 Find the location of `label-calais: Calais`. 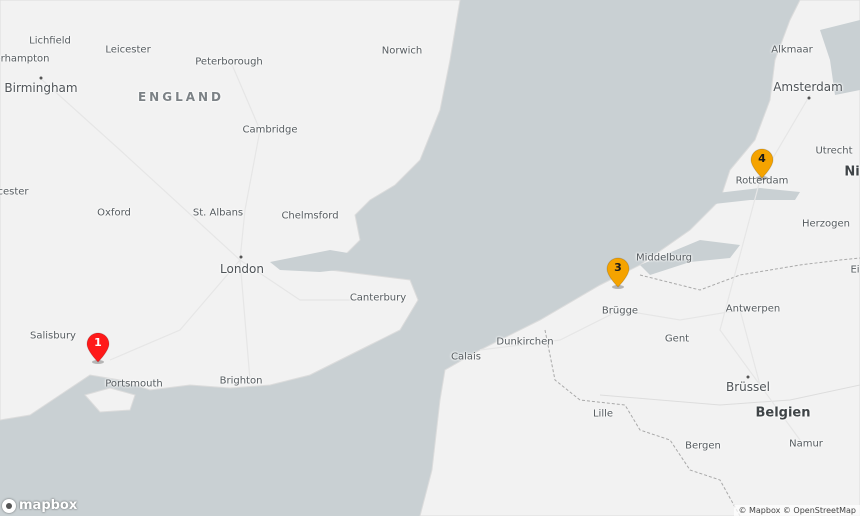

label-calais: Calais is located at coordinates (466, 357).